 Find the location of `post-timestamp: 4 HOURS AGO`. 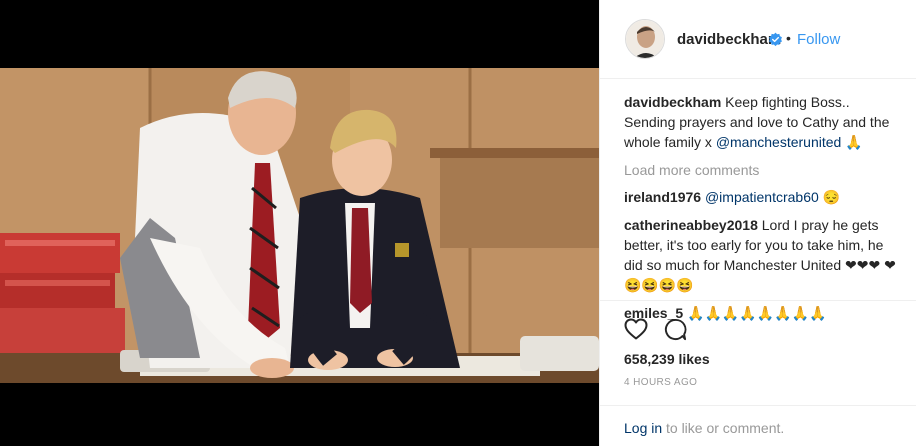

post-timestamp: 4 HOURS AGO is located at coordinates (661, 382).